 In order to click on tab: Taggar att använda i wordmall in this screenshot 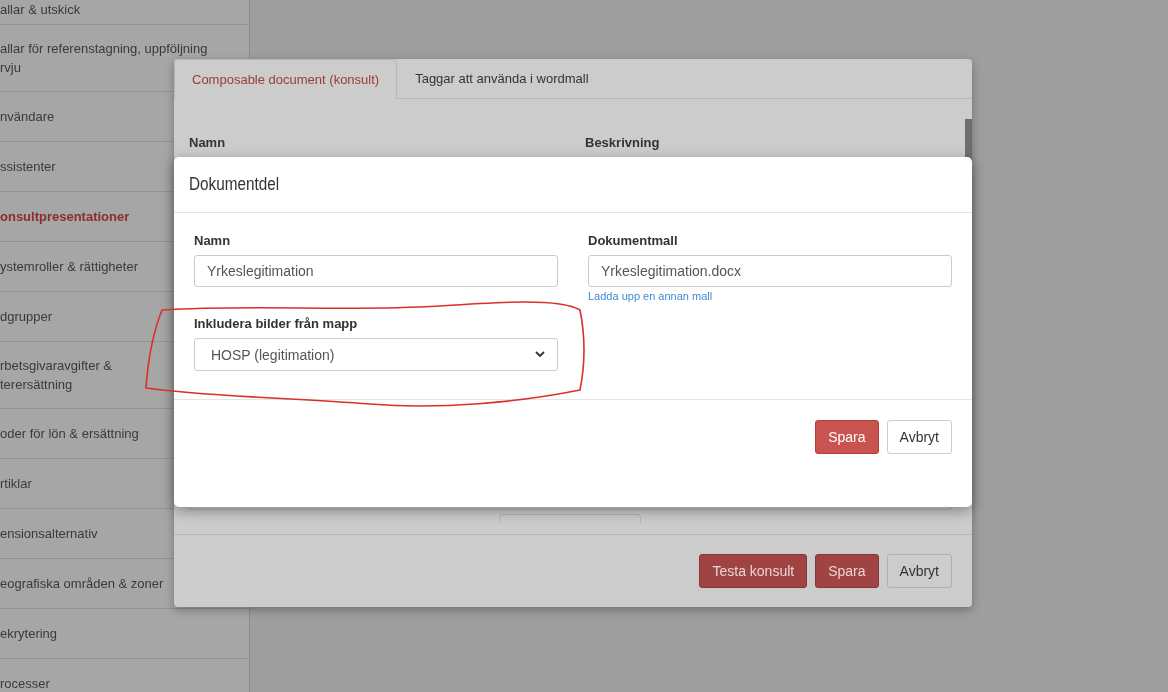, I will do `click(502, 78)`.